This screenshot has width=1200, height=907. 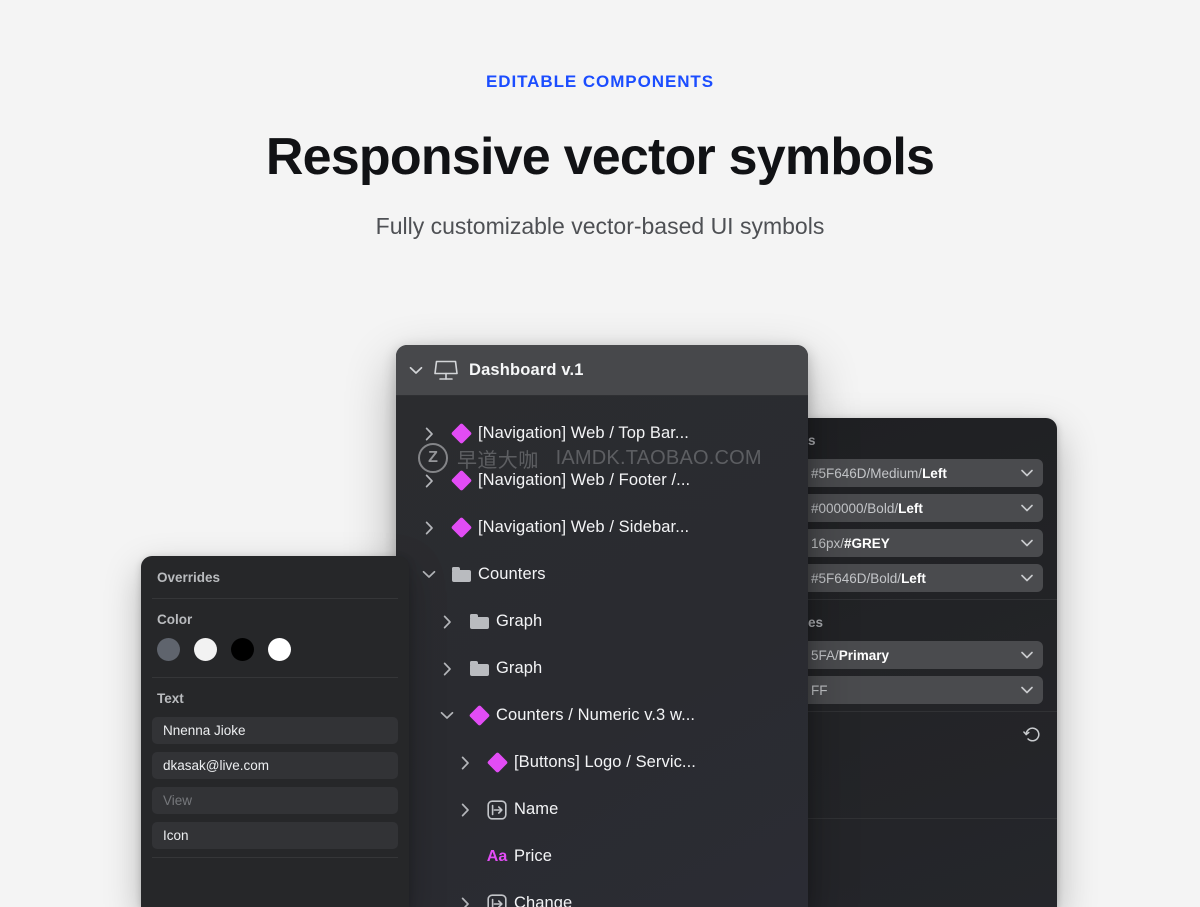 What do you see at coordinates (602, 893) in the screenshot?
I see `layer-row-change: Change` at bounding box center [602, 893].